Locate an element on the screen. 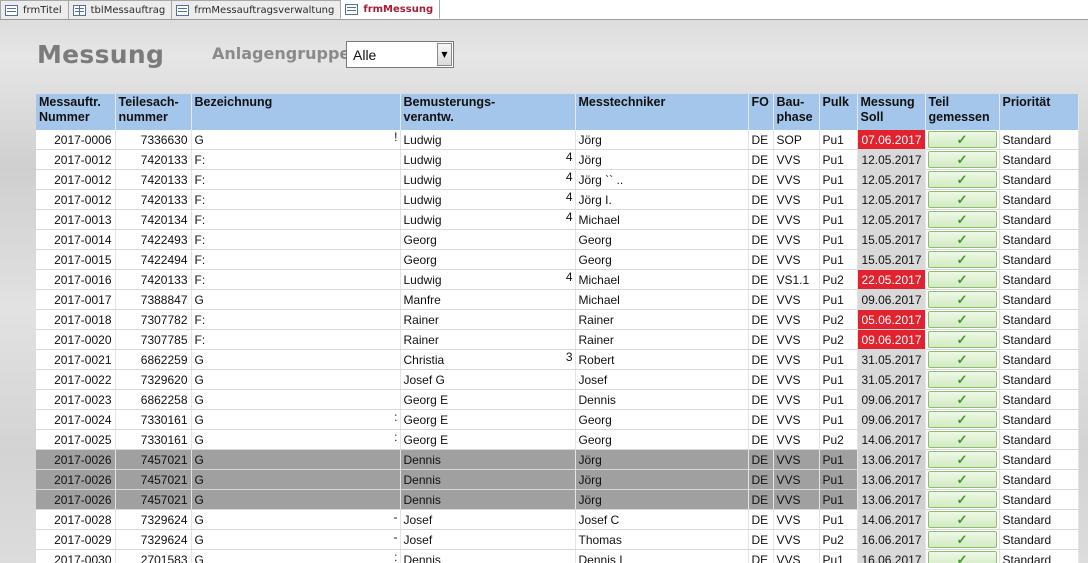 This screenshot has height=563, width=1088. cell-bemusterungsverantw: Josef is located at coordinates (488, 519).